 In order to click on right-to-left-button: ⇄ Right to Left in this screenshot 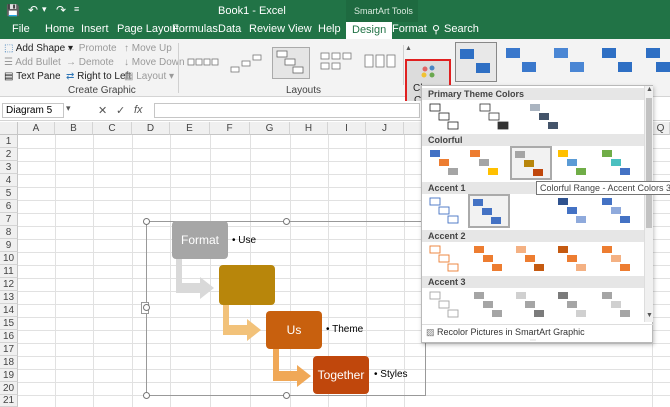, I will do `click(98, 76)`.